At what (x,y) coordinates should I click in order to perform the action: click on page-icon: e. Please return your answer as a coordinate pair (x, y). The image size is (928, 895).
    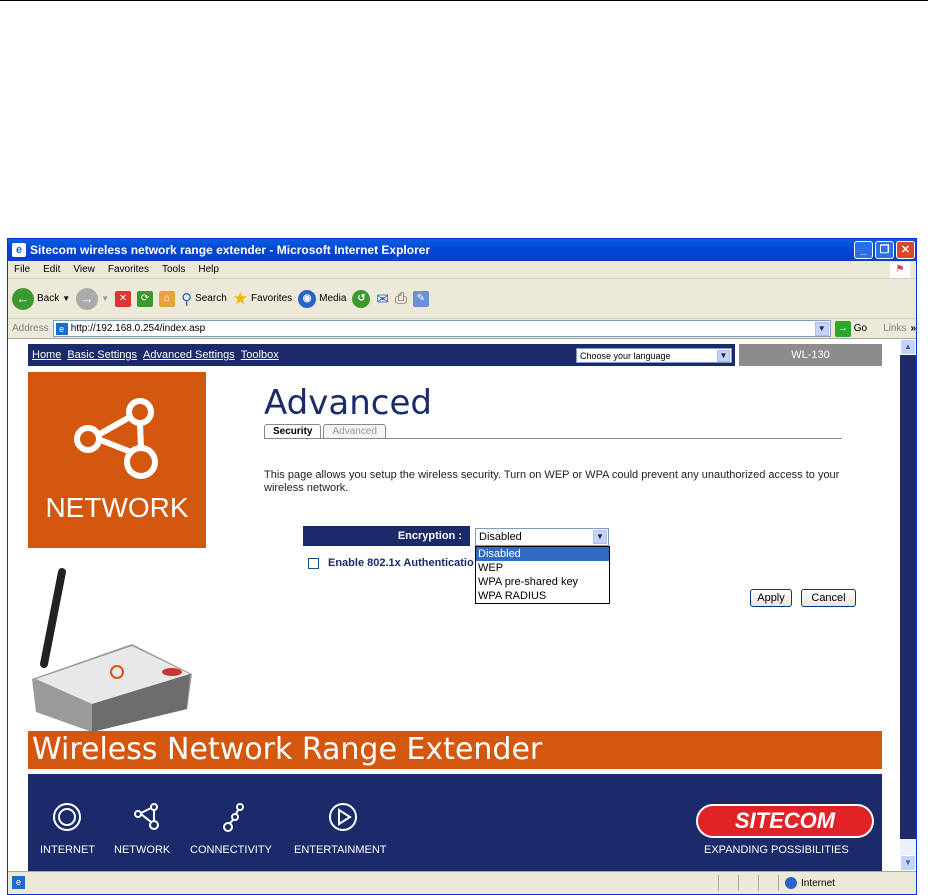
    Looking at the image, I should click on (61, 328).